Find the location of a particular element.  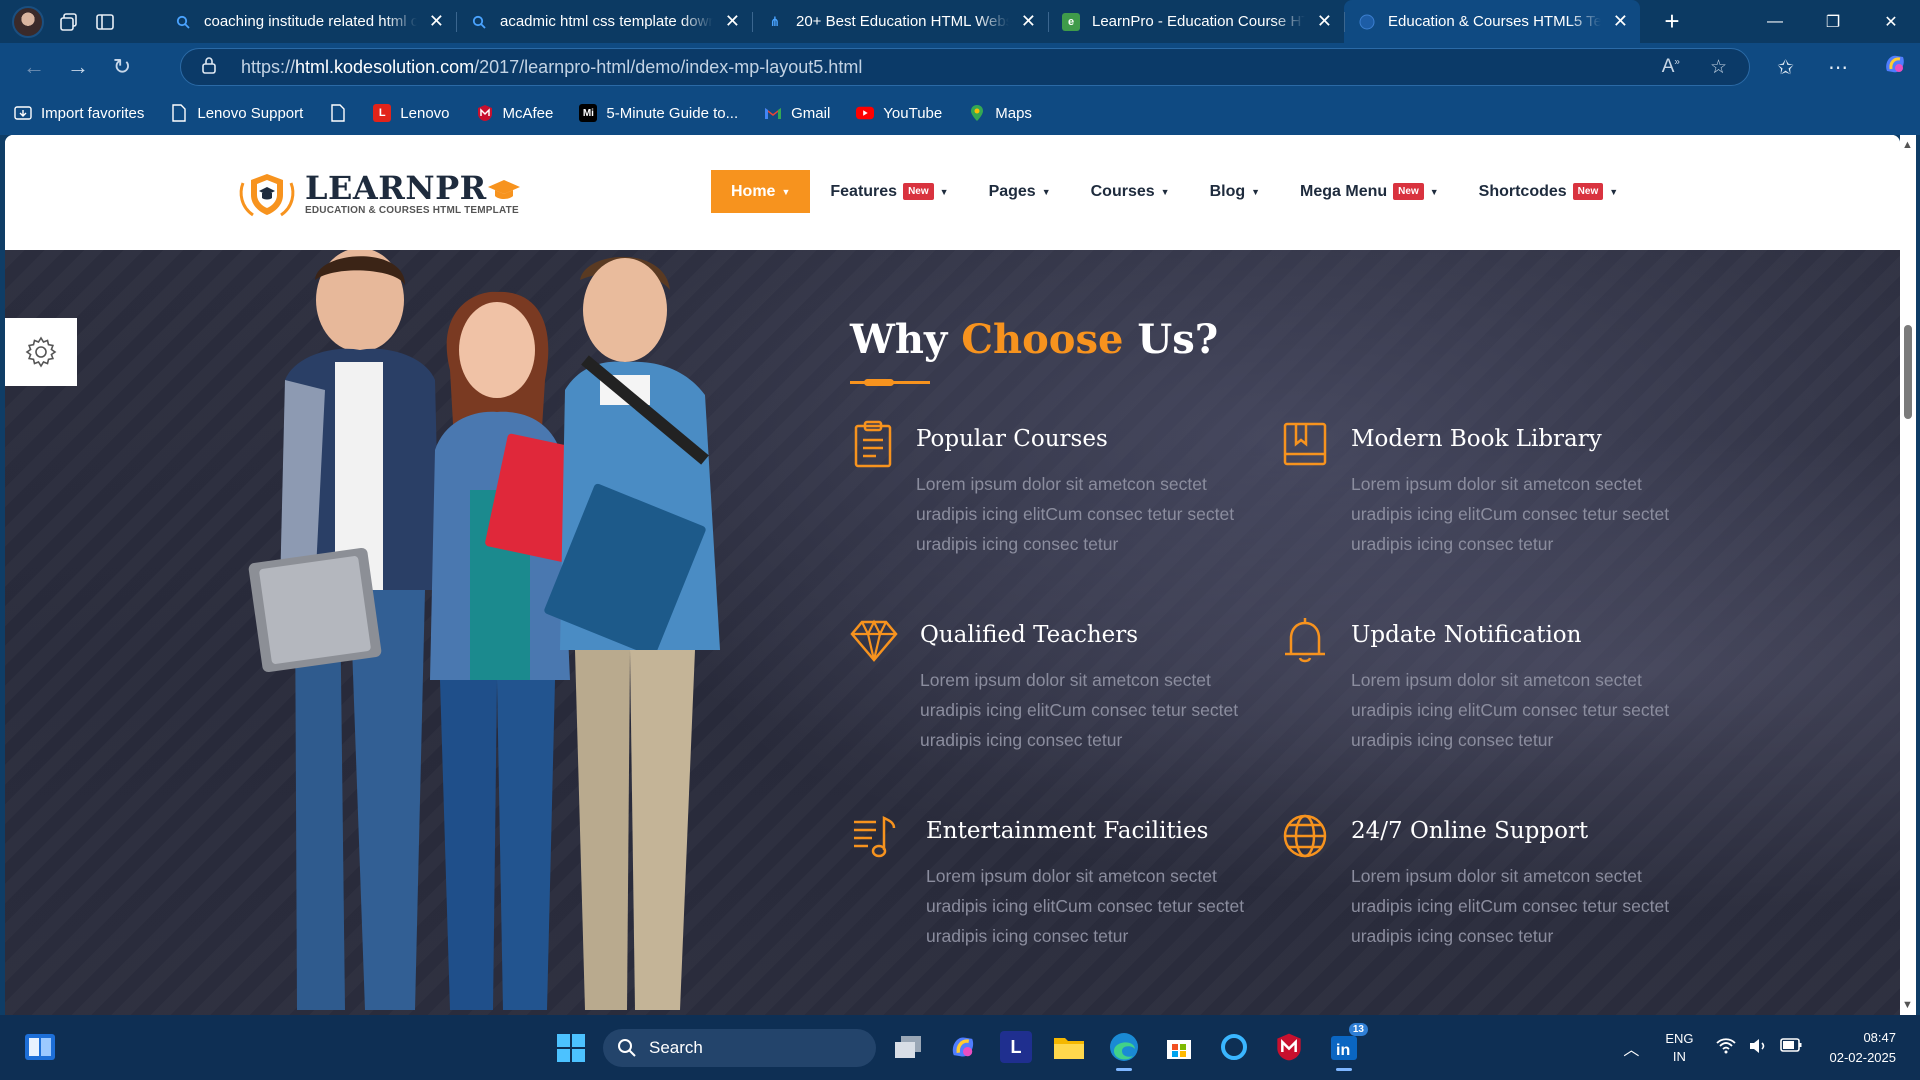

clock: 08:47 02-02-2025 is located at coordinates (1863, 1048).